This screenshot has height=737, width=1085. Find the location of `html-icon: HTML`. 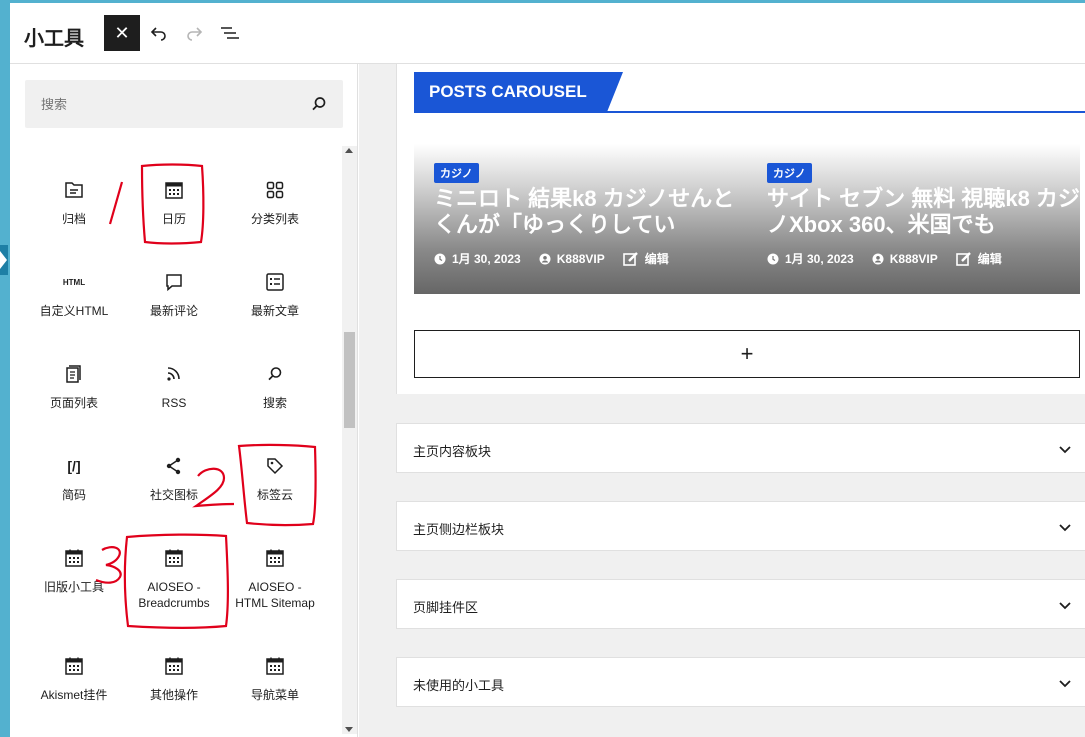

html-icon: HTML is located at coordinates (74, 282).